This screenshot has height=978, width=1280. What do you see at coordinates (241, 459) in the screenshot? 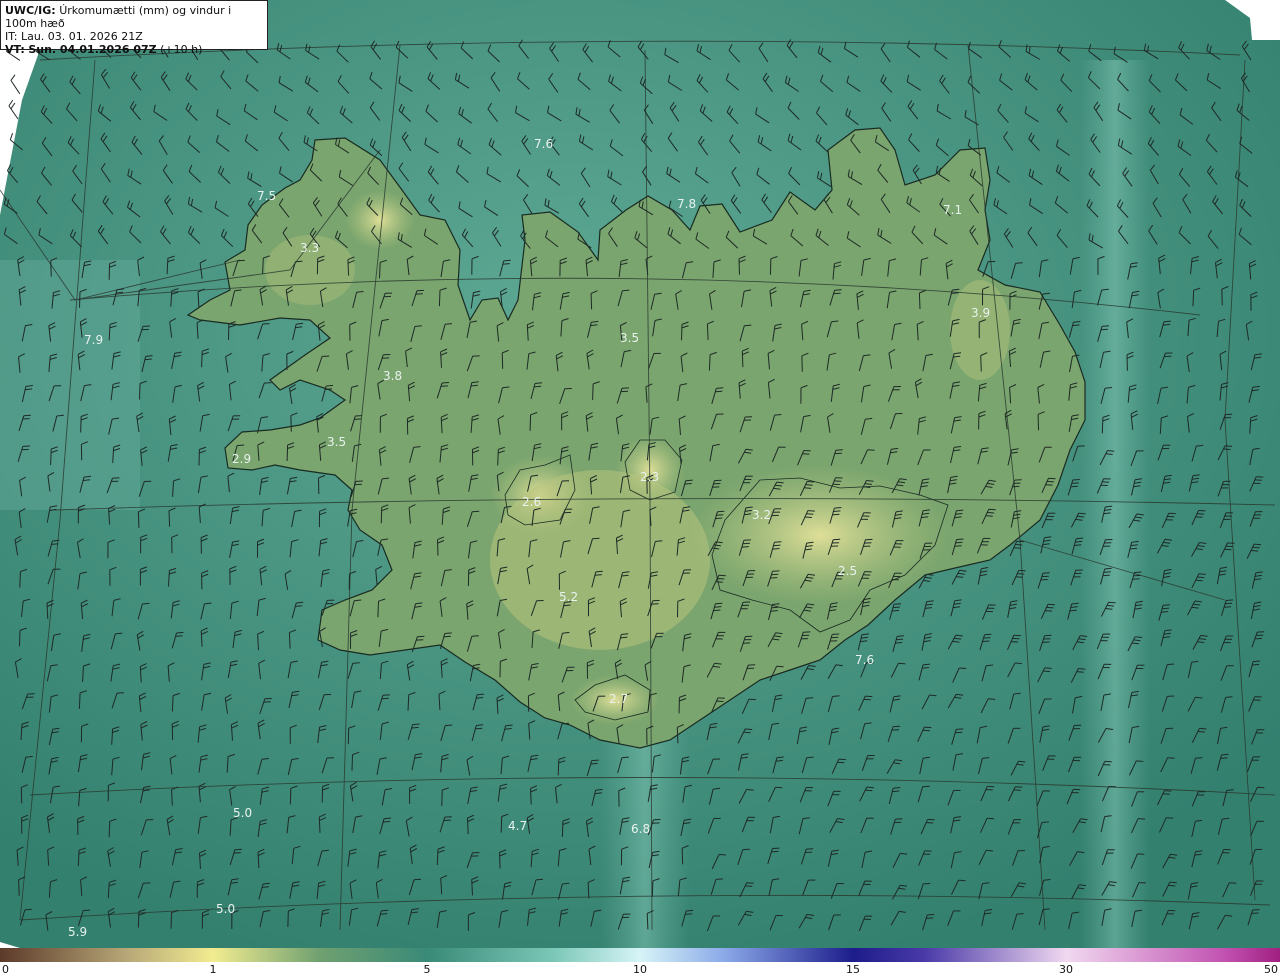
I see `value-label: 2.9` at bounding box center [241, 459].